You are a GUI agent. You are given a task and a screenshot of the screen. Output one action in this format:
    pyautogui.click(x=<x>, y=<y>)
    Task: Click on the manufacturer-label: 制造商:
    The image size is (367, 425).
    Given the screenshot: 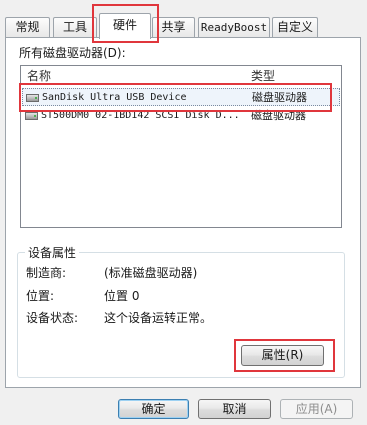 What is the action you would take?
    pyautogui.click(x=46, y=273)
    